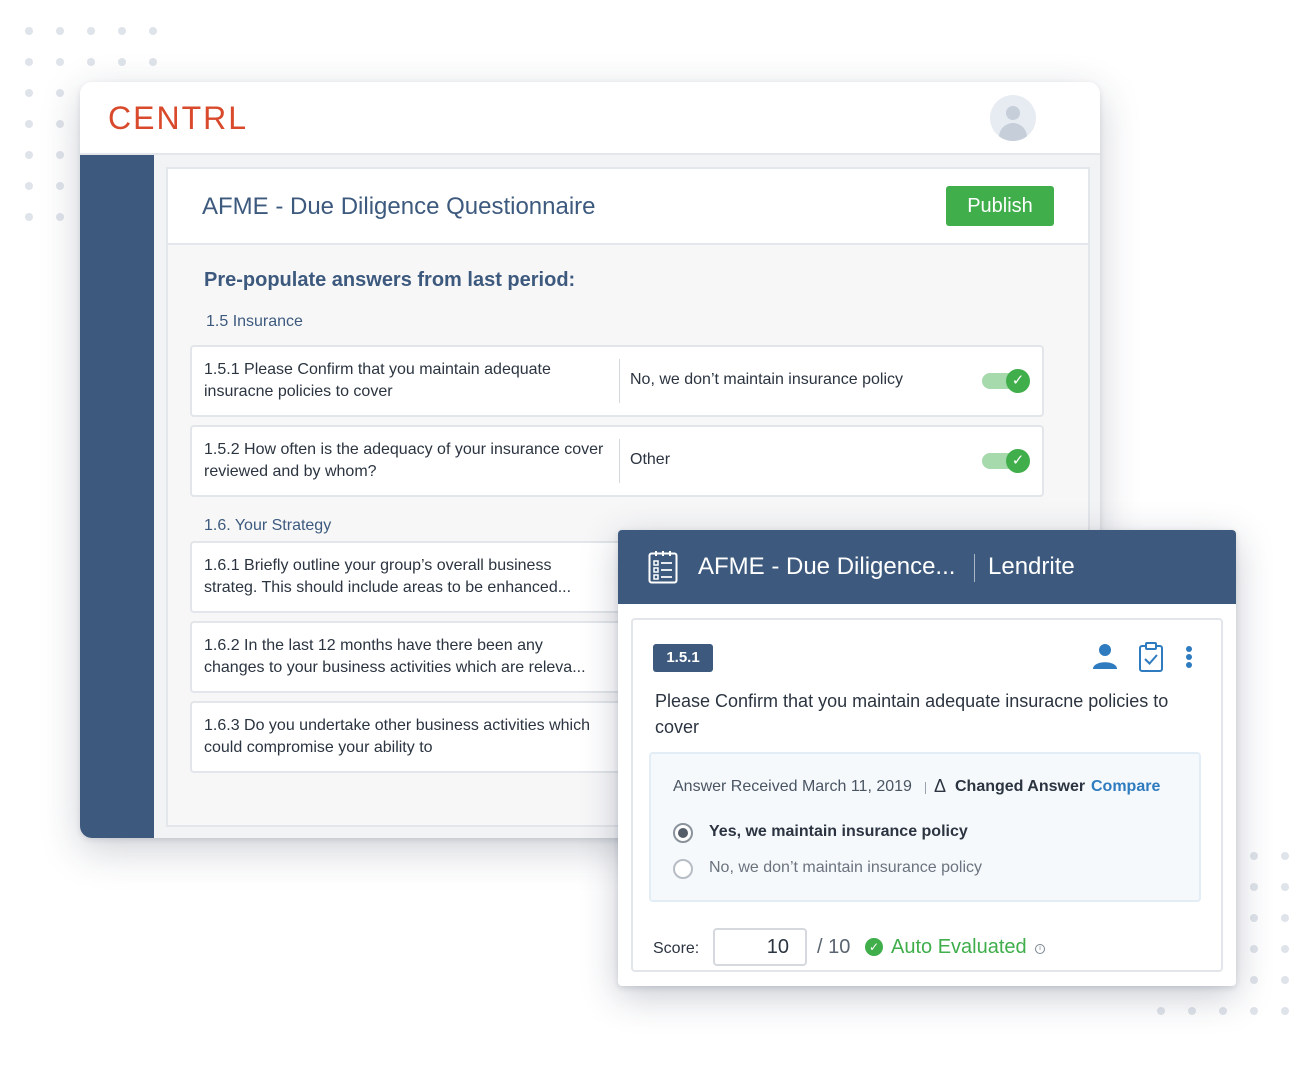 The width and height of the screenshot is (1314, 1072). What do you see at coordinates (1105, 657) in the screenshot?
I see `person-icon` at bounding box center [1105, 657].